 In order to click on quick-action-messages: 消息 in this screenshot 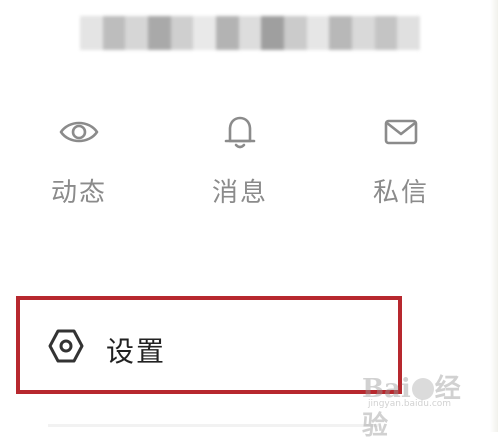, I will do `click(240, 158)`.